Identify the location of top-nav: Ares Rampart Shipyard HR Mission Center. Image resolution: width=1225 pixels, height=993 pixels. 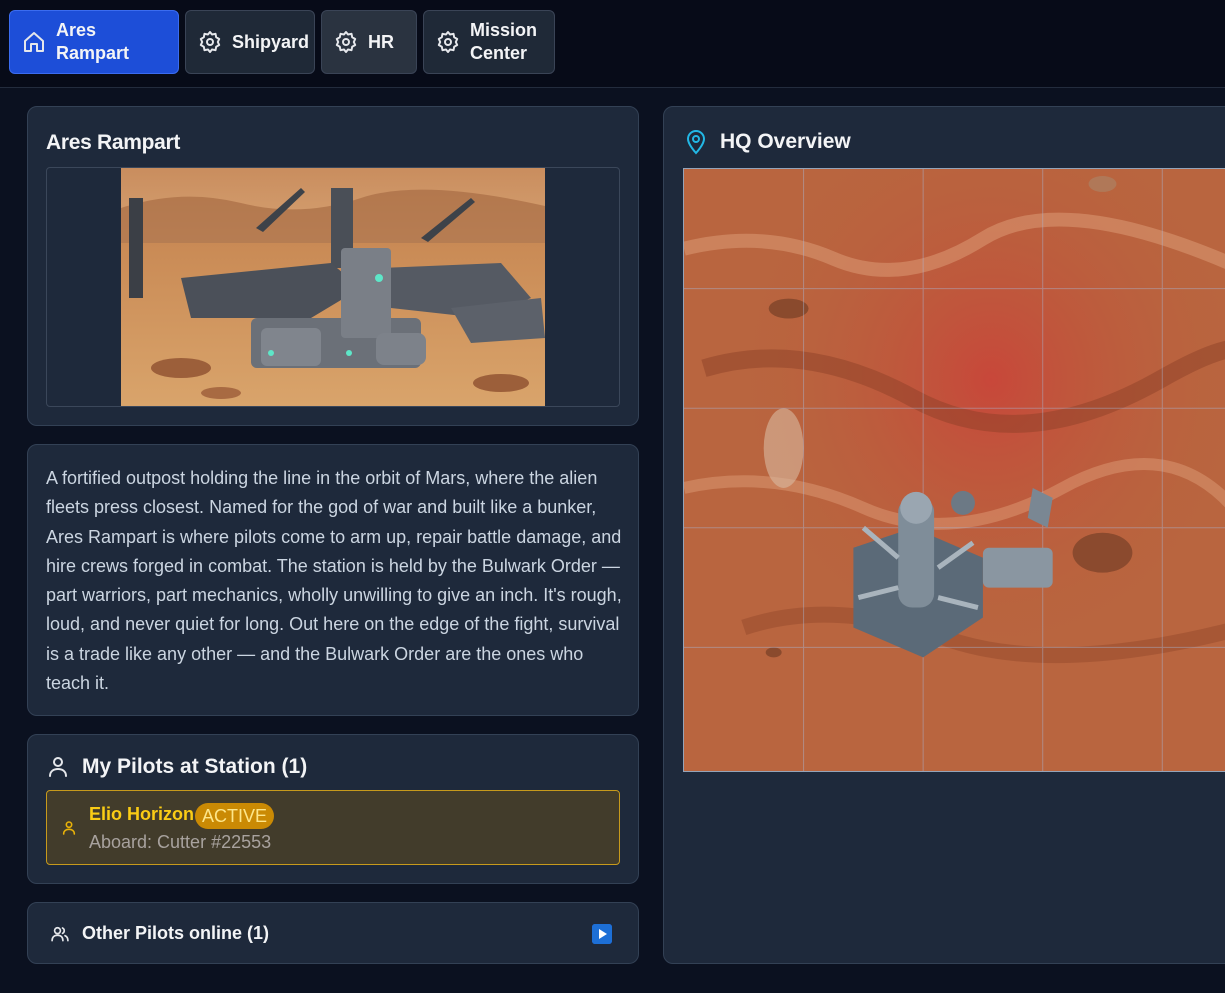
(612, 44).